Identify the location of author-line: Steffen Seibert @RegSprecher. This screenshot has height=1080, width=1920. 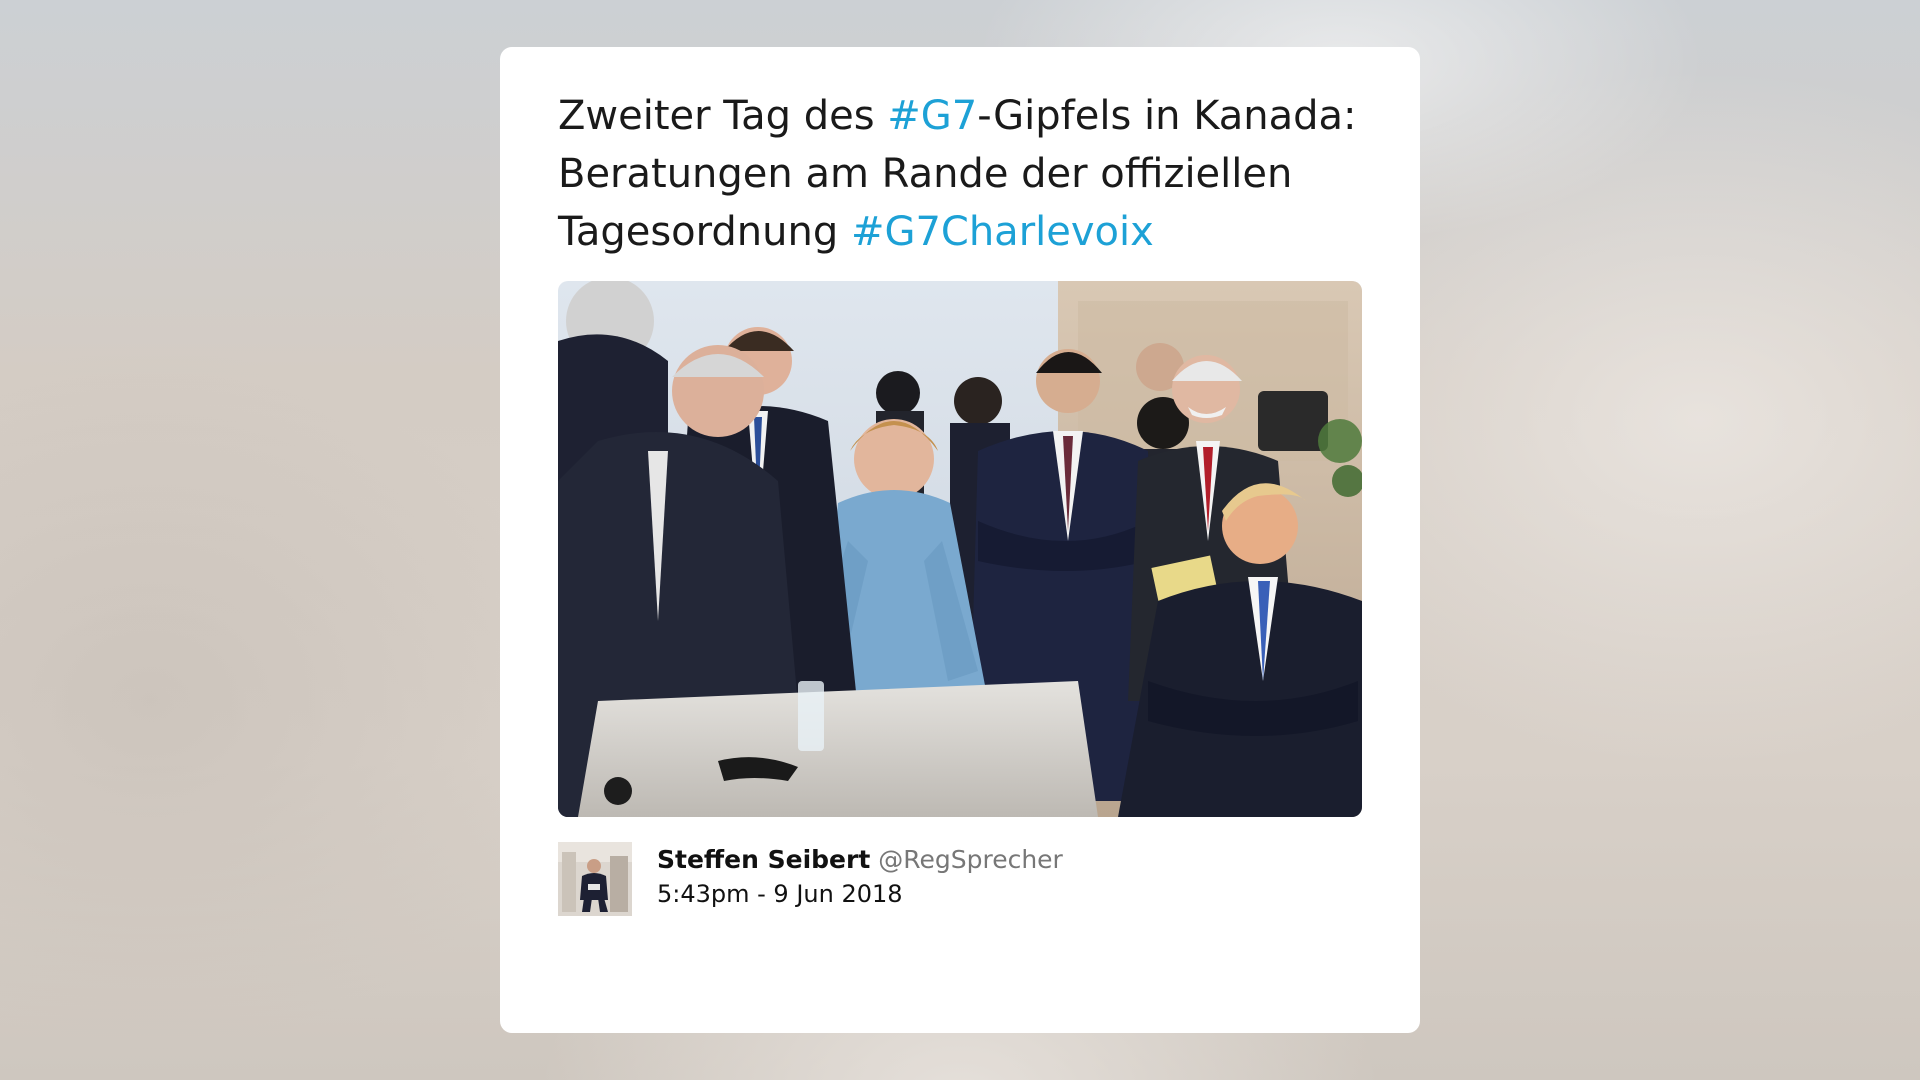
(860, 860).